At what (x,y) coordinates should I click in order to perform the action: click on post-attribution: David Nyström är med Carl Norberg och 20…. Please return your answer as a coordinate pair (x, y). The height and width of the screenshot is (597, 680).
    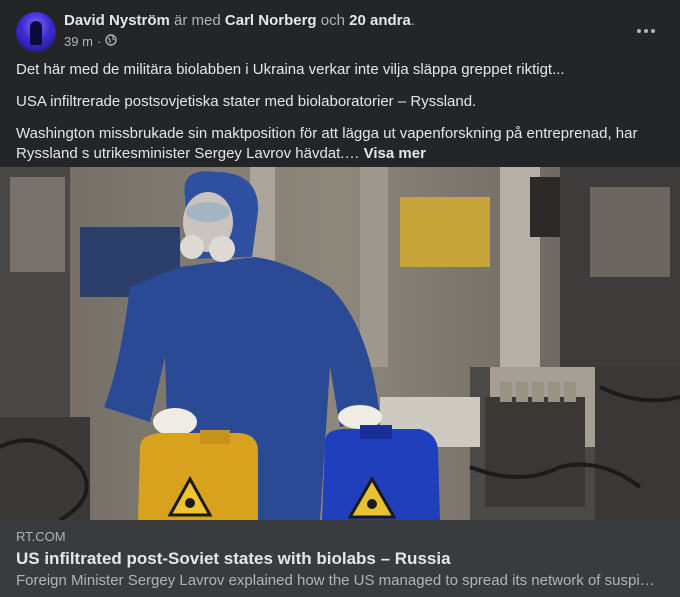
    Looking at the image, I should click on (239, 21).